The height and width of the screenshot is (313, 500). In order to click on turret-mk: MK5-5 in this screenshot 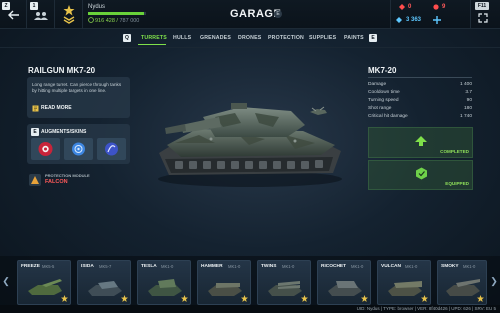, I will do `click(48, 266)`.